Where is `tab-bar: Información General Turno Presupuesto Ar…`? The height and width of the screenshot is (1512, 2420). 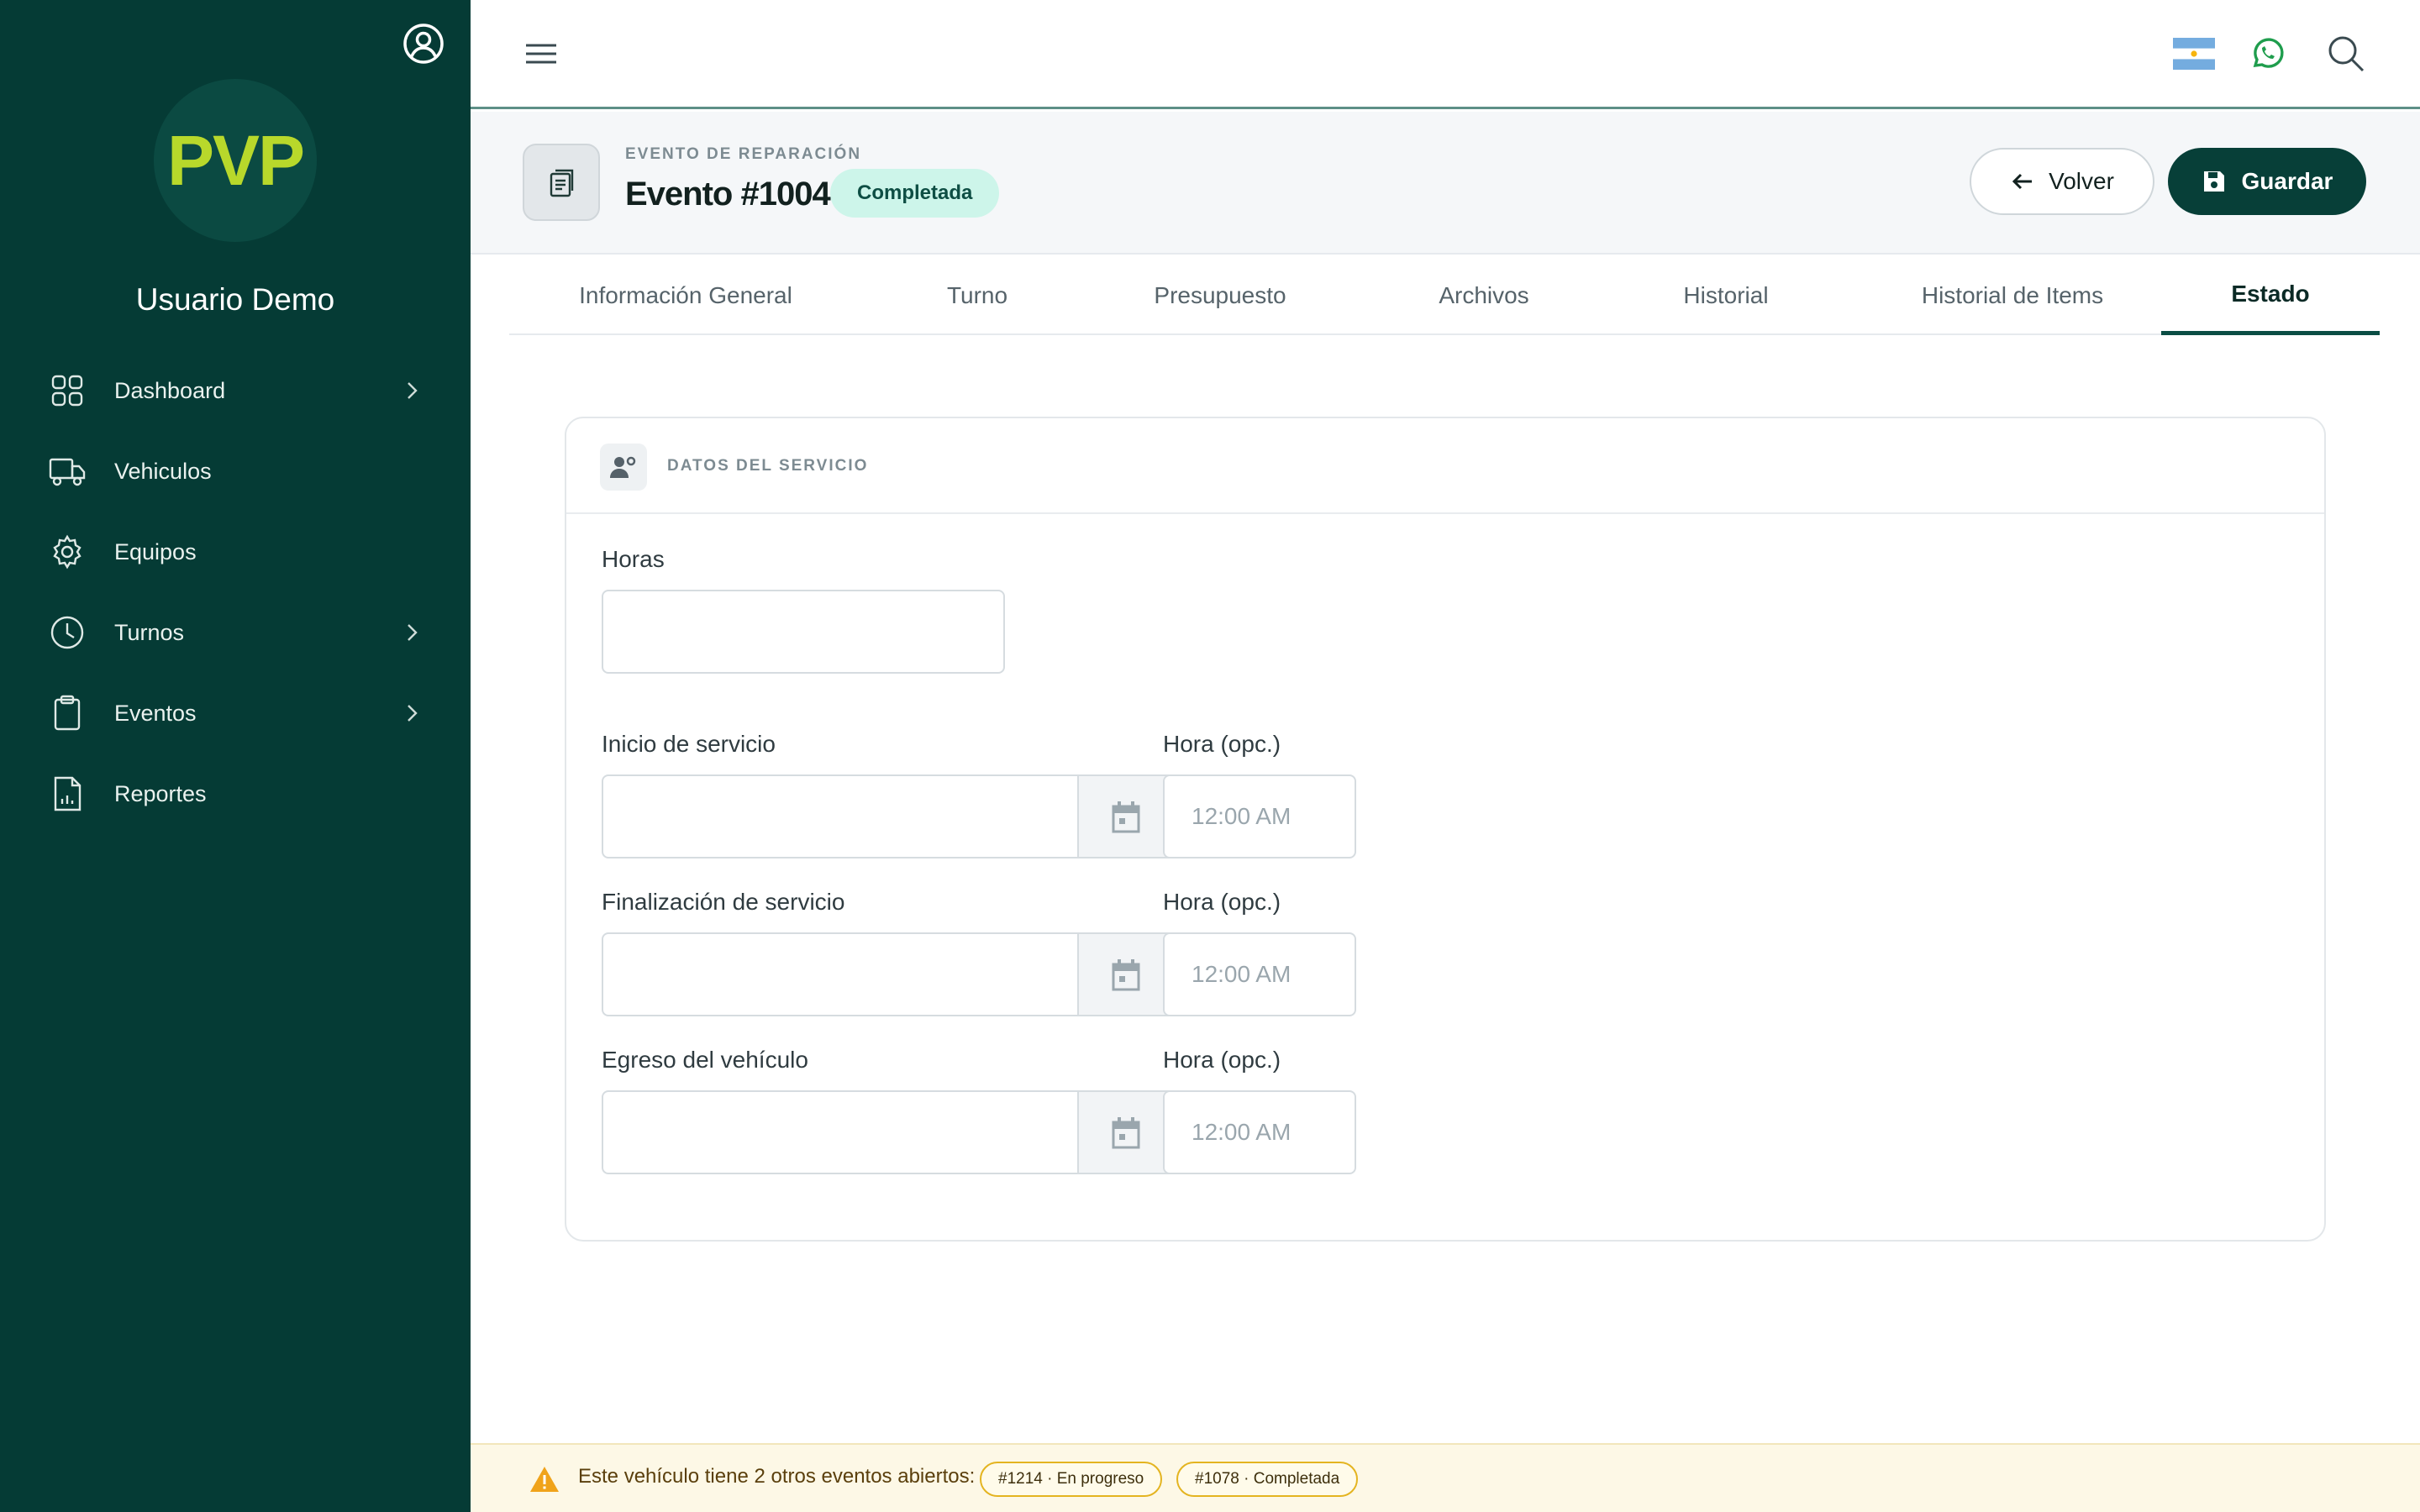
tab-bar: Información General Turno Presupuesto Ar… is located at coordinates (1444, 295).